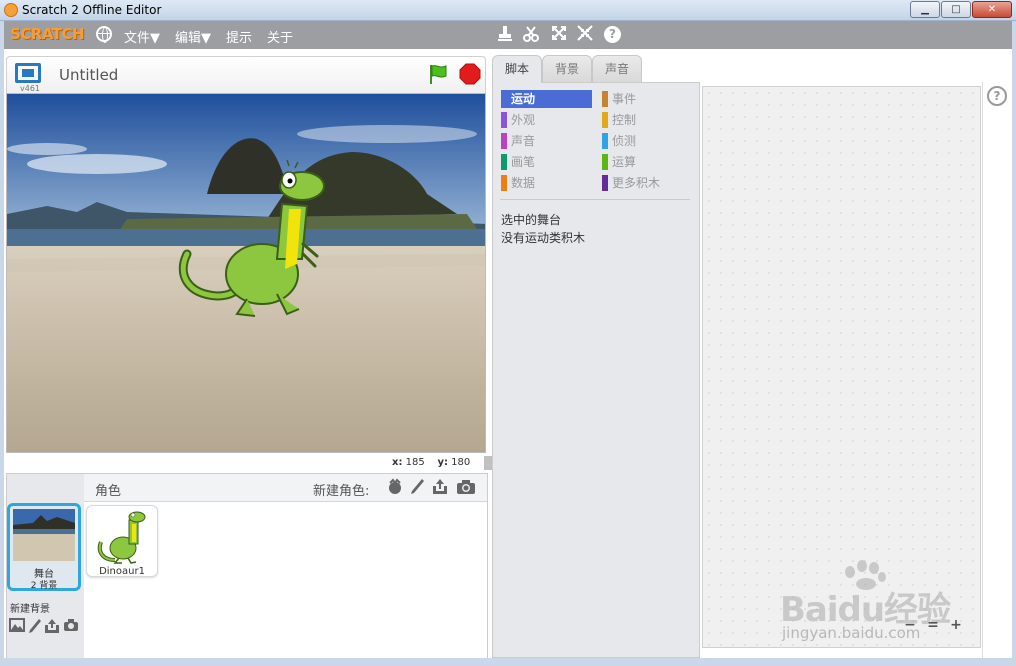  I want to click on y-label: y:, so click(442, 462).